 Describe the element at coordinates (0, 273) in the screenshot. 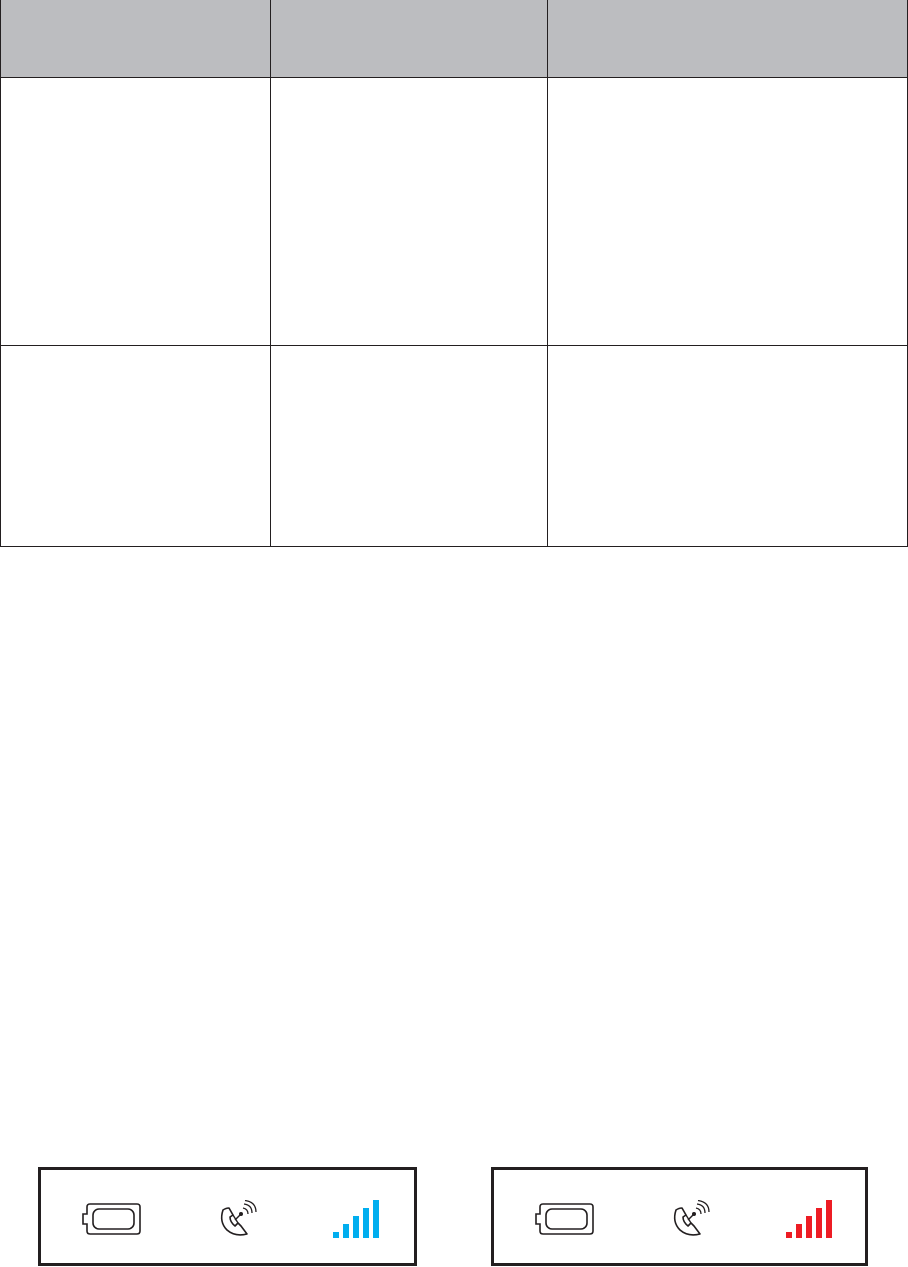

I see `table-border-left` at that location.